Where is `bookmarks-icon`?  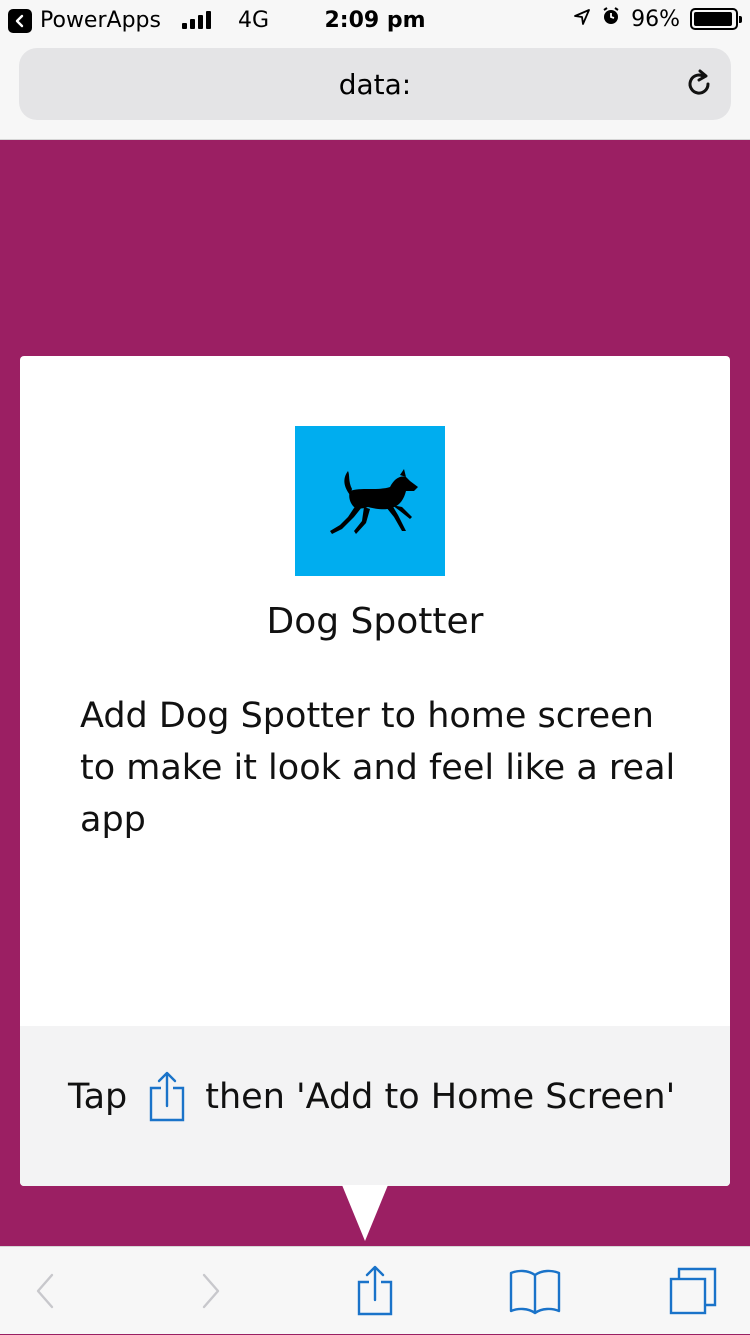 bookmarks-icon is located at coordinates (535, 1291).